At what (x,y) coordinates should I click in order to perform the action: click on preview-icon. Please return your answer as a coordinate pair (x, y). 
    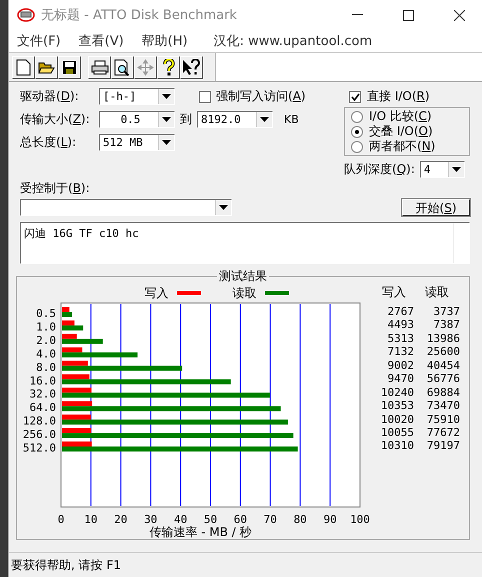
    Looking at the image, I should click on (122, 67).